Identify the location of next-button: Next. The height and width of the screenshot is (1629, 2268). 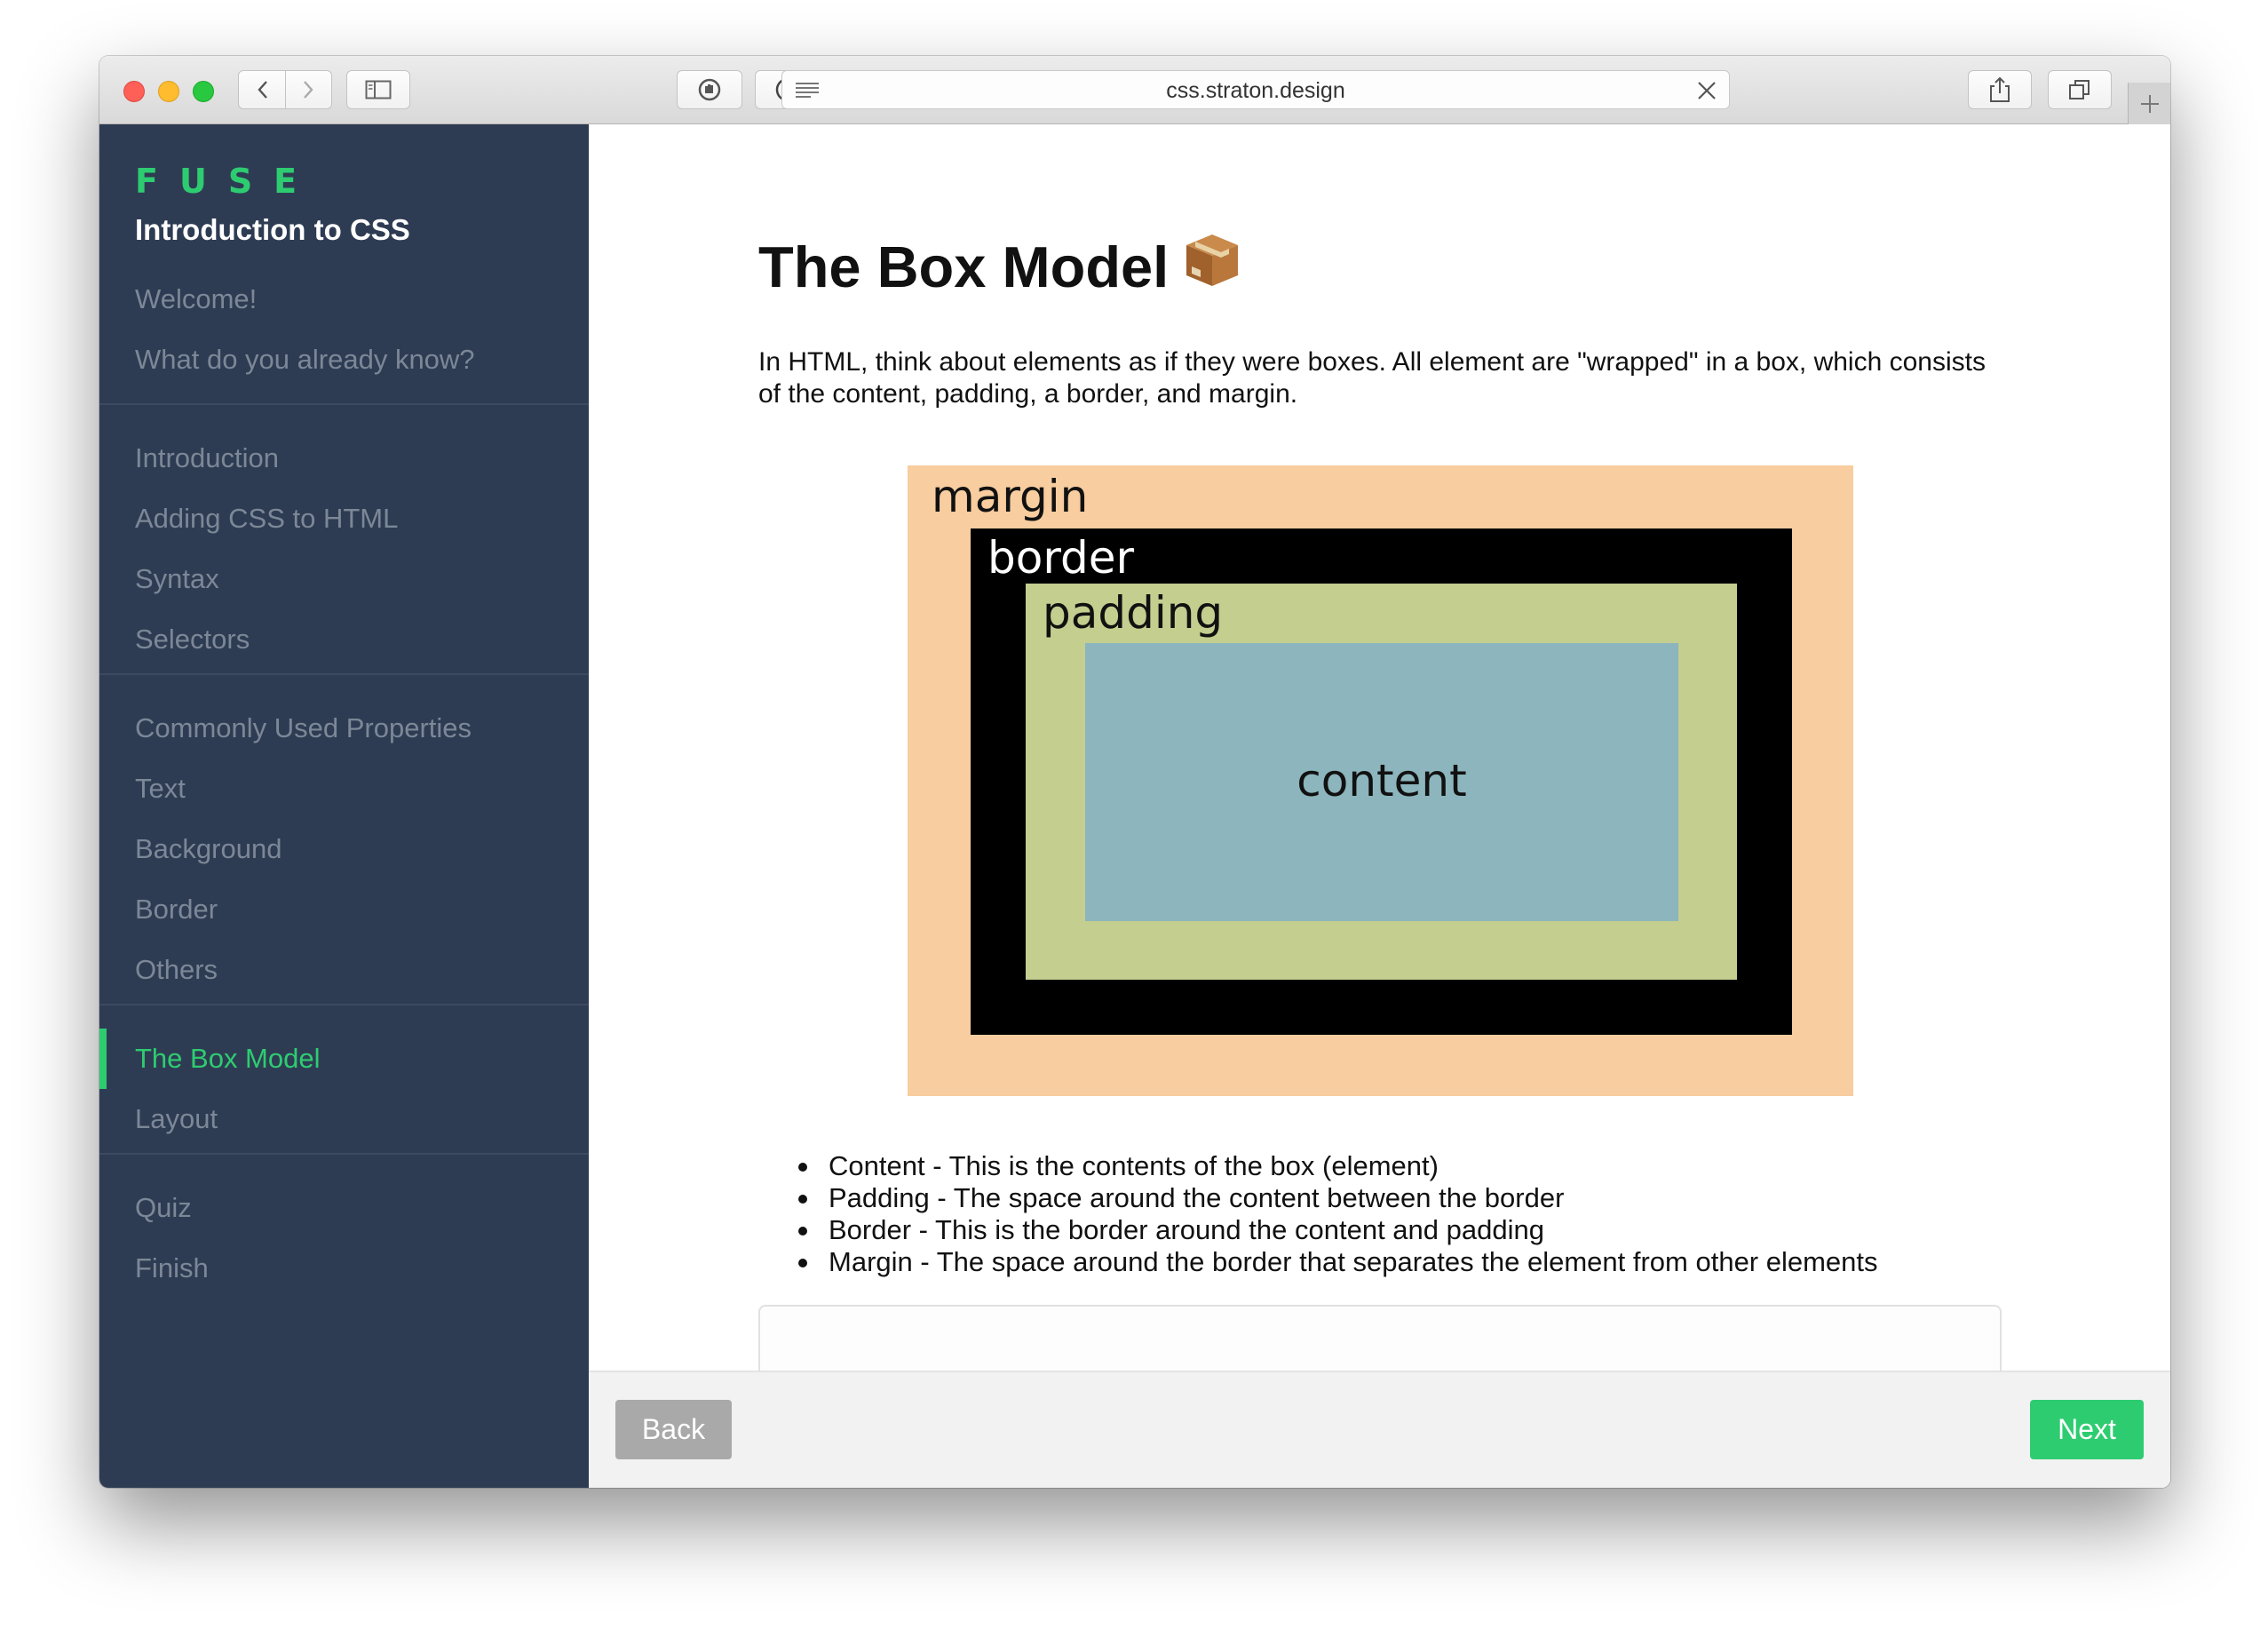
(2087, 1429).